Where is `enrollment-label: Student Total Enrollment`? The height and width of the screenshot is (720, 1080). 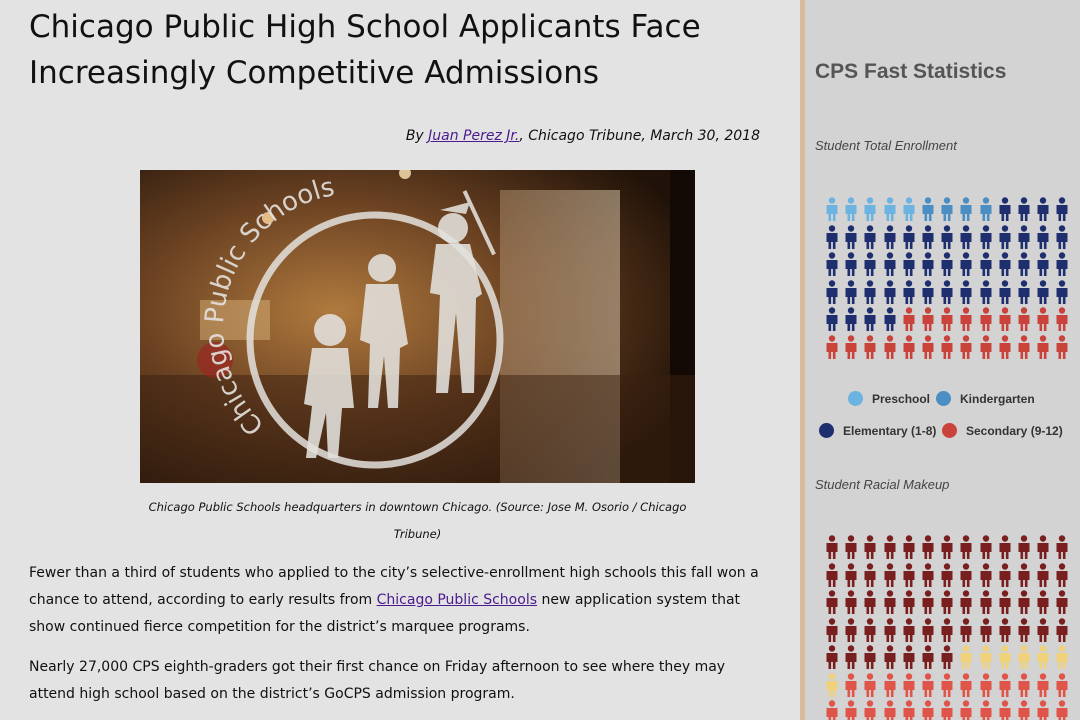 enrollment-label: Student Total Enrollment is located at coordinates (886, 145).